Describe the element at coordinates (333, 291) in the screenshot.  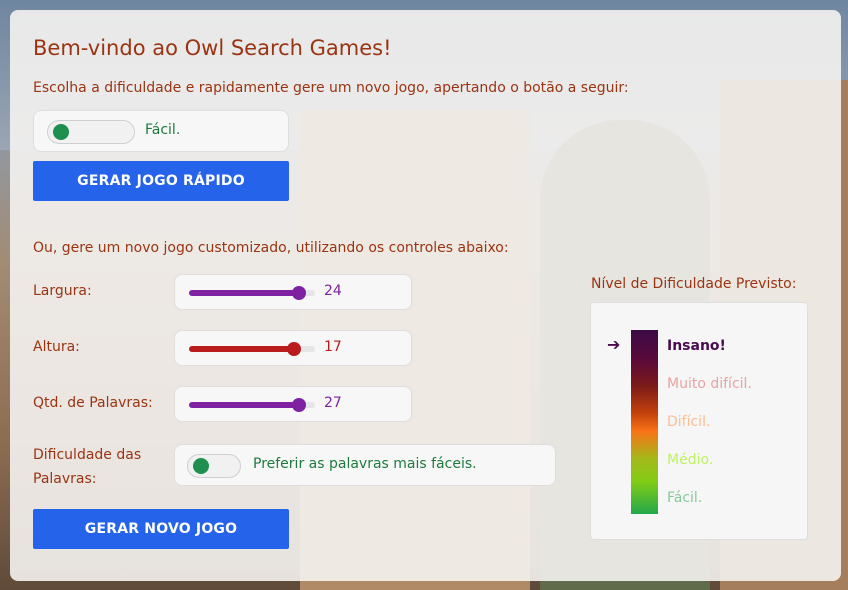
I see `width-value: 24` at that location.